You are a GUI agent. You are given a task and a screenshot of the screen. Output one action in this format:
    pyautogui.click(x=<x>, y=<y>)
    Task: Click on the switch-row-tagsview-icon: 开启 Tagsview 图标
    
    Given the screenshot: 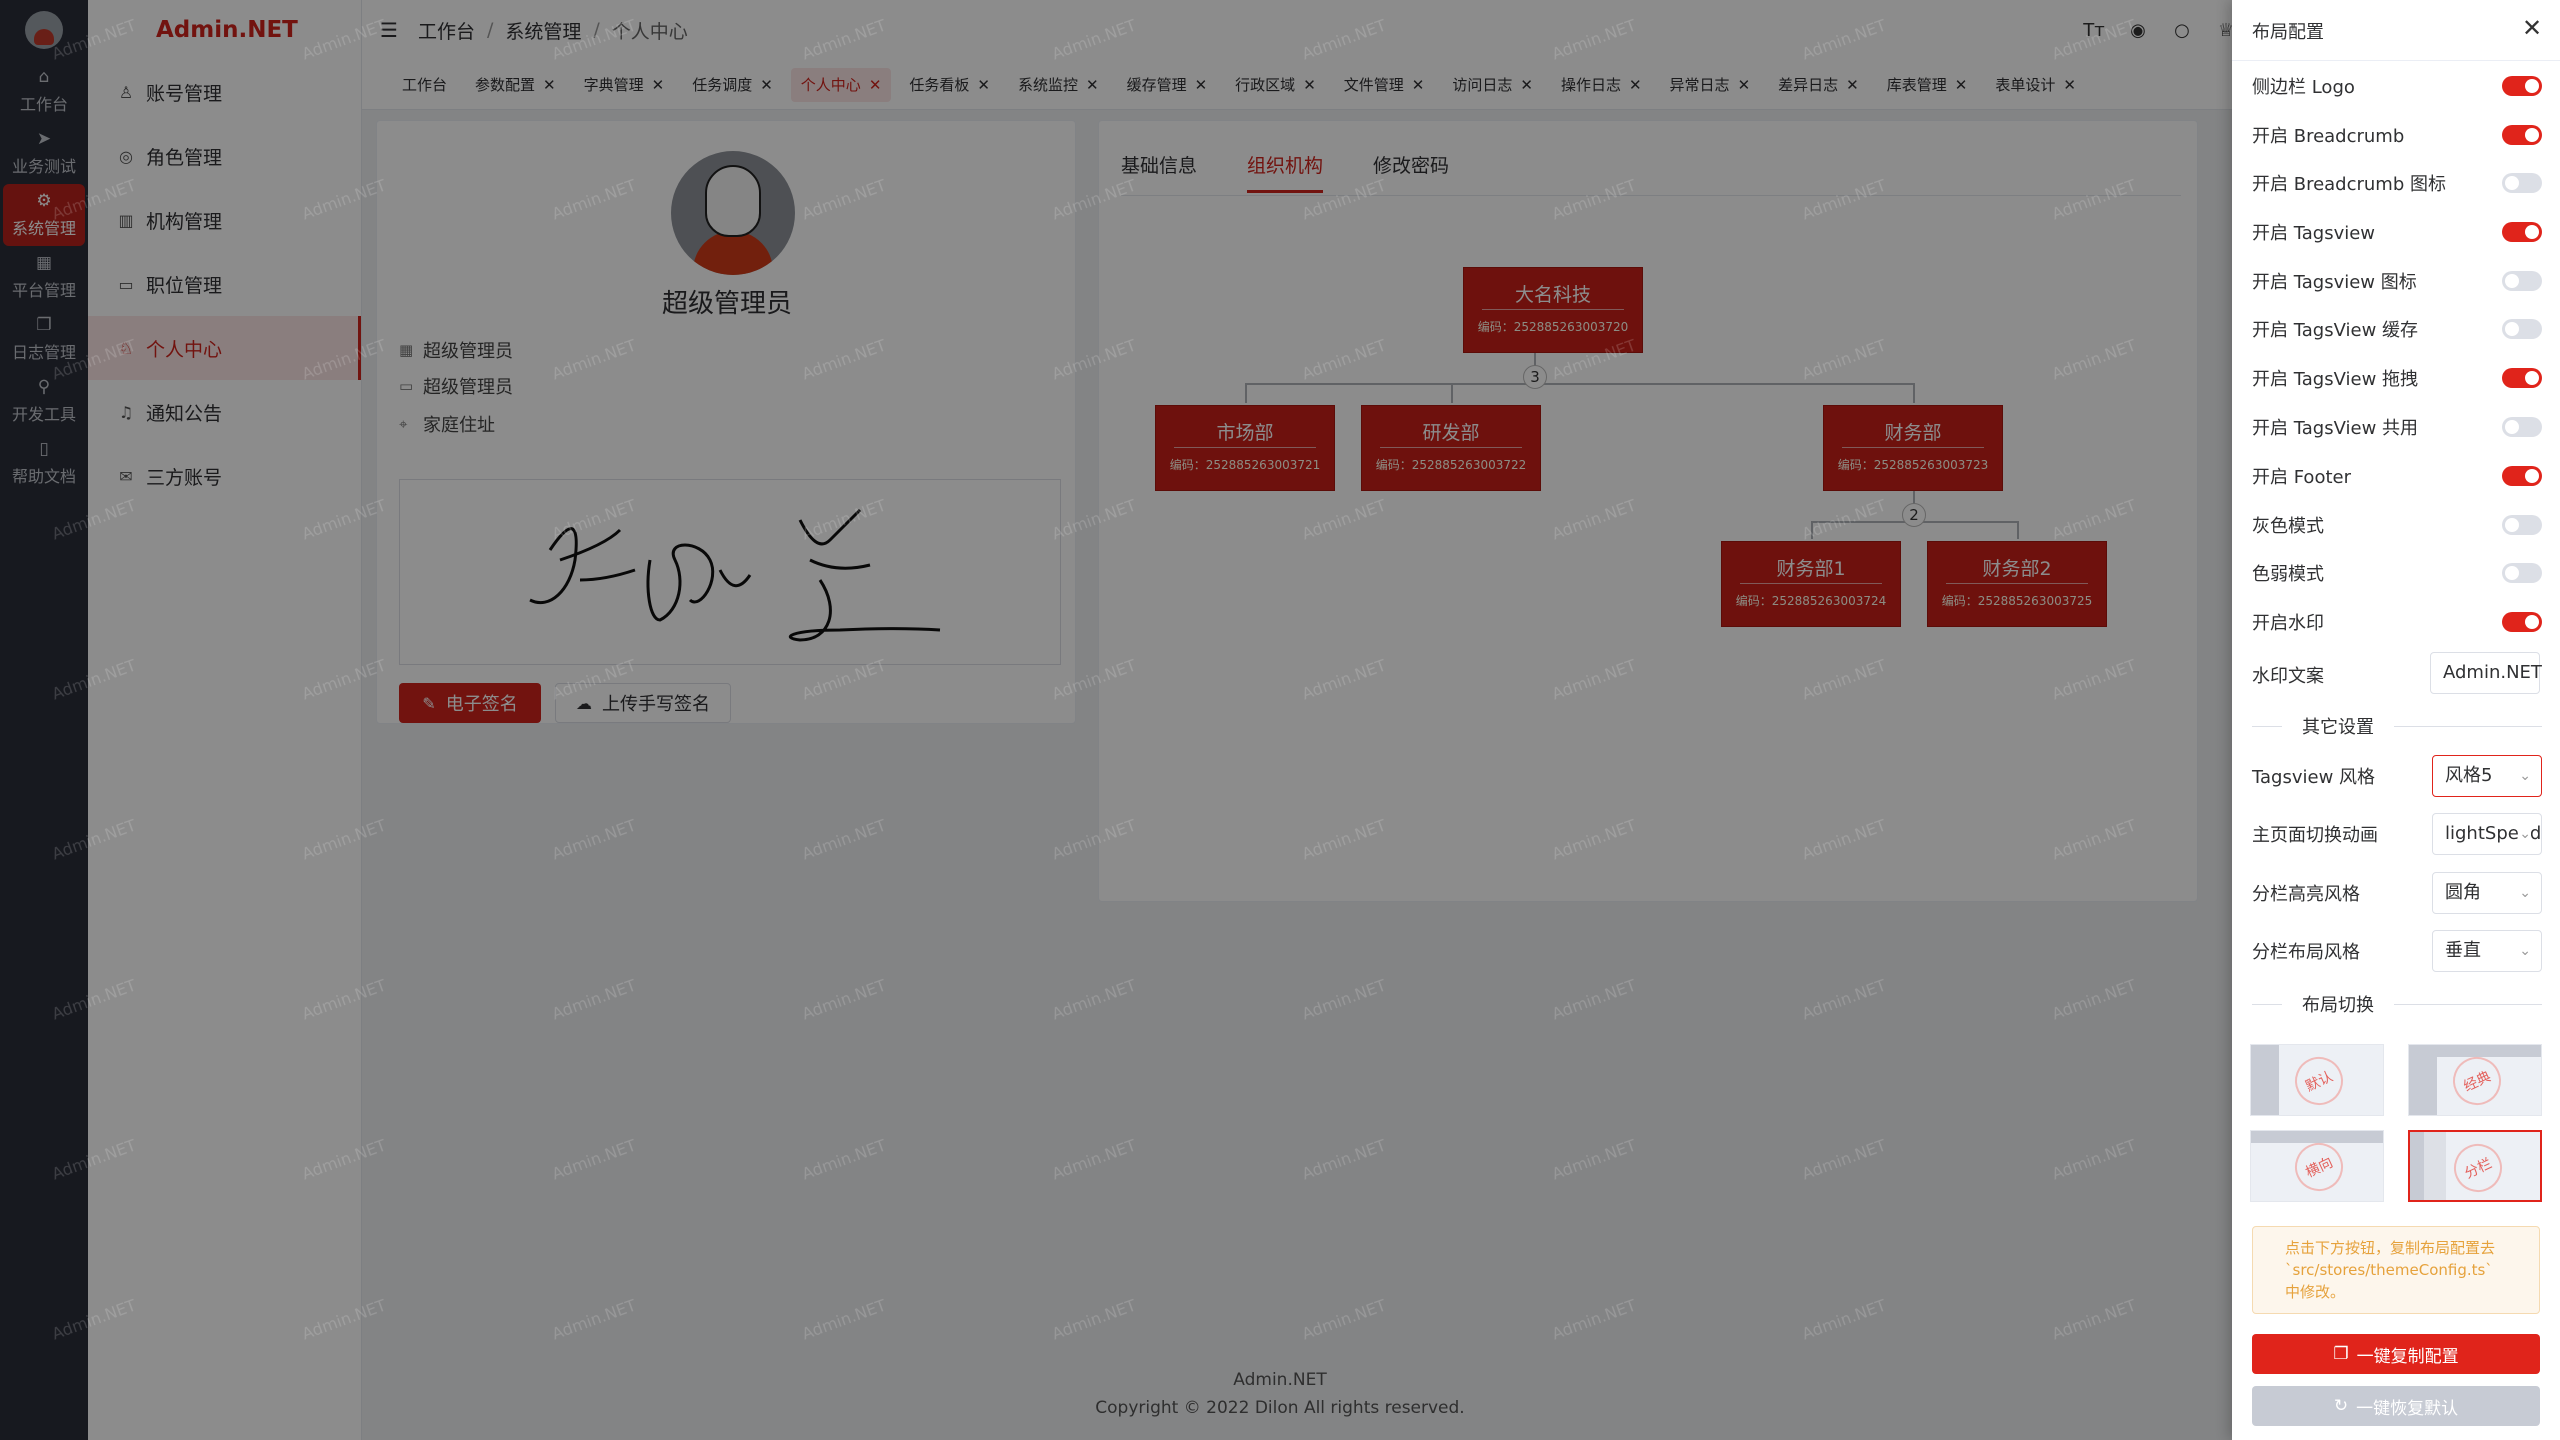 What is the action you would take?
    pyautogui.click(x=2397, y=281)
    